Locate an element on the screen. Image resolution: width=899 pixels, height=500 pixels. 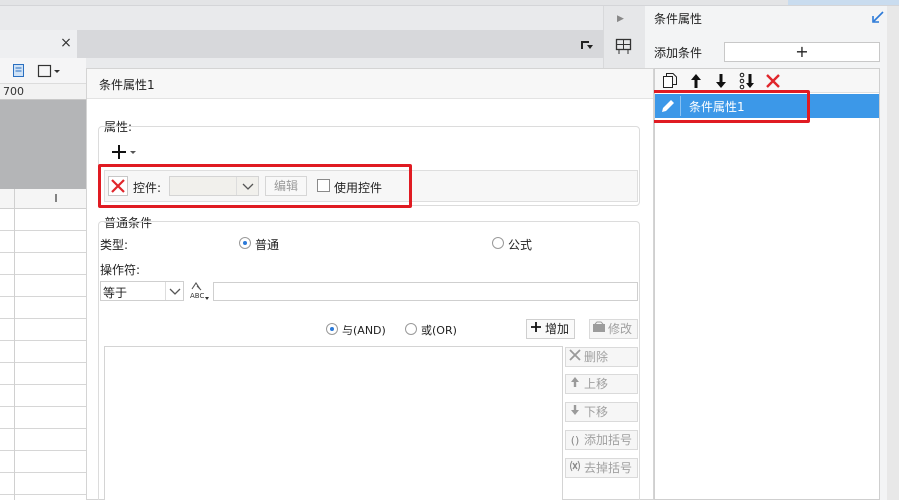
copy-icon is located at coordinates (670, 81).